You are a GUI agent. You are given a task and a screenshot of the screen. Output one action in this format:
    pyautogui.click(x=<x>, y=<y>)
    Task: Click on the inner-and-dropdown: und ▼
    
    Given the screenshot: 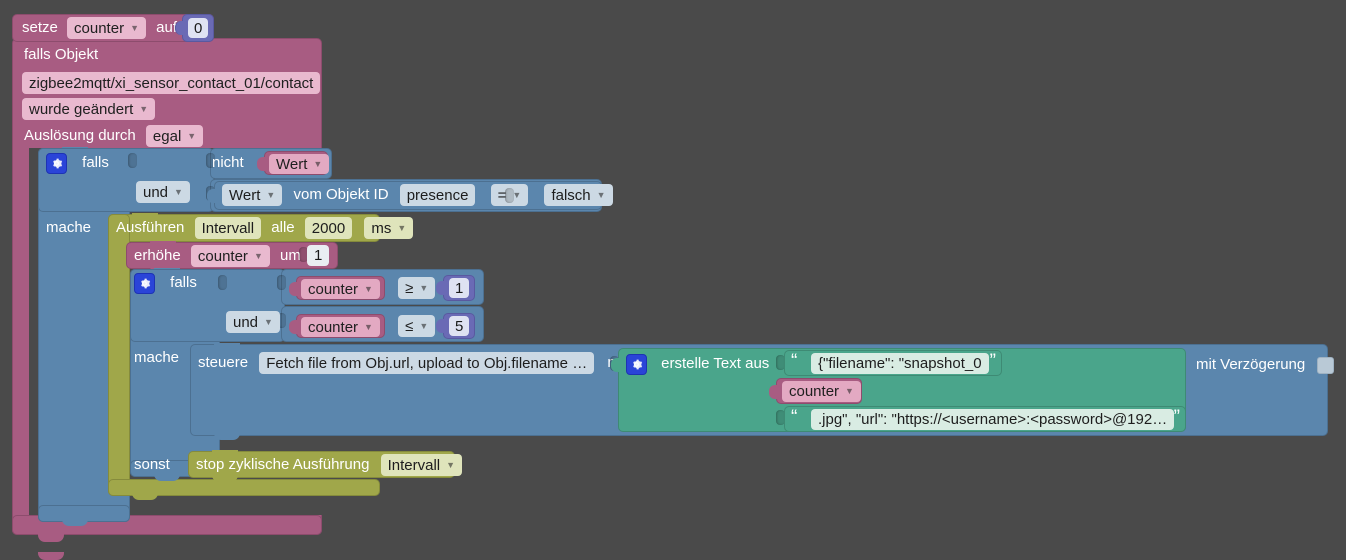 What is the action you would take?
    pyautogui.click(x=253, y=322)
    